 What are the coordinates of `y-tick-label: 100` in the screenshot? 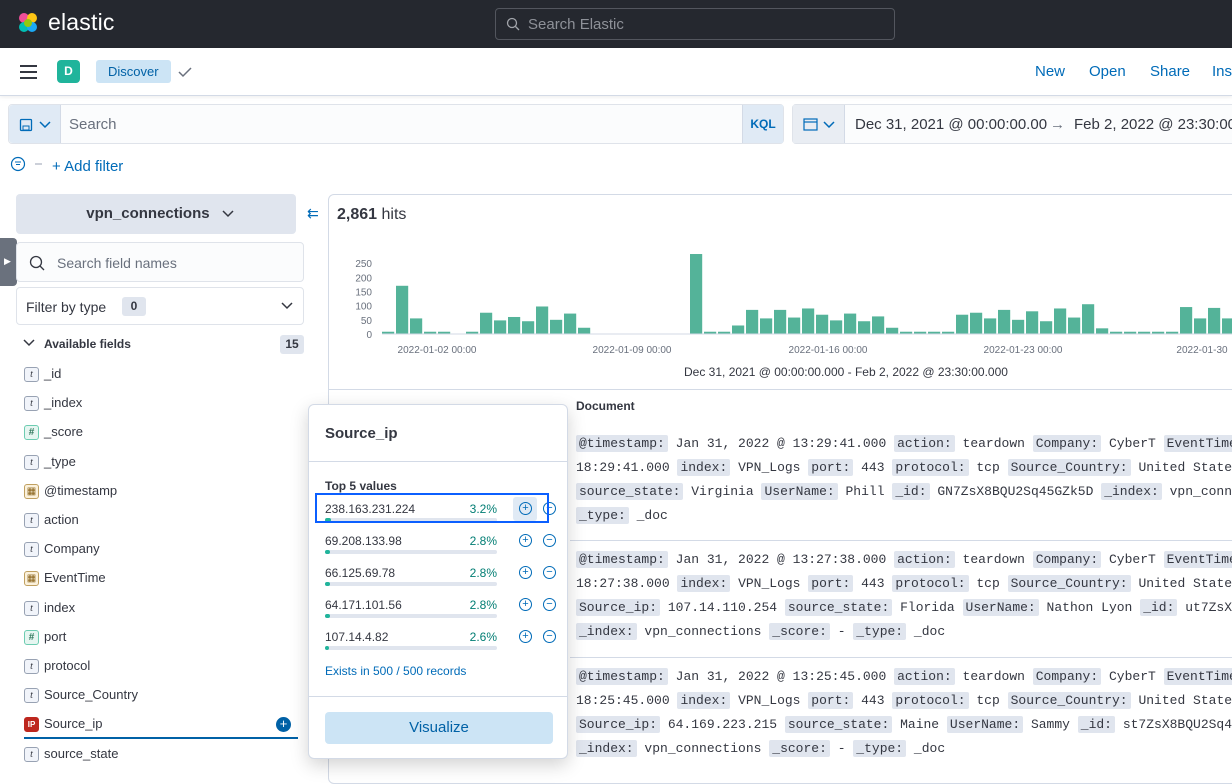 It's located at (363, 307).